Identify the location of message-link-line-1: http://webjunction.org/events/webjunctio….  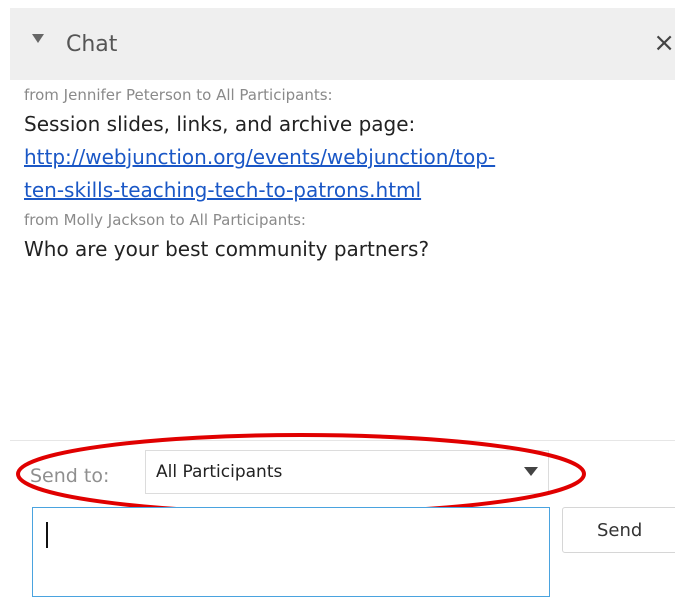
(344, 157).